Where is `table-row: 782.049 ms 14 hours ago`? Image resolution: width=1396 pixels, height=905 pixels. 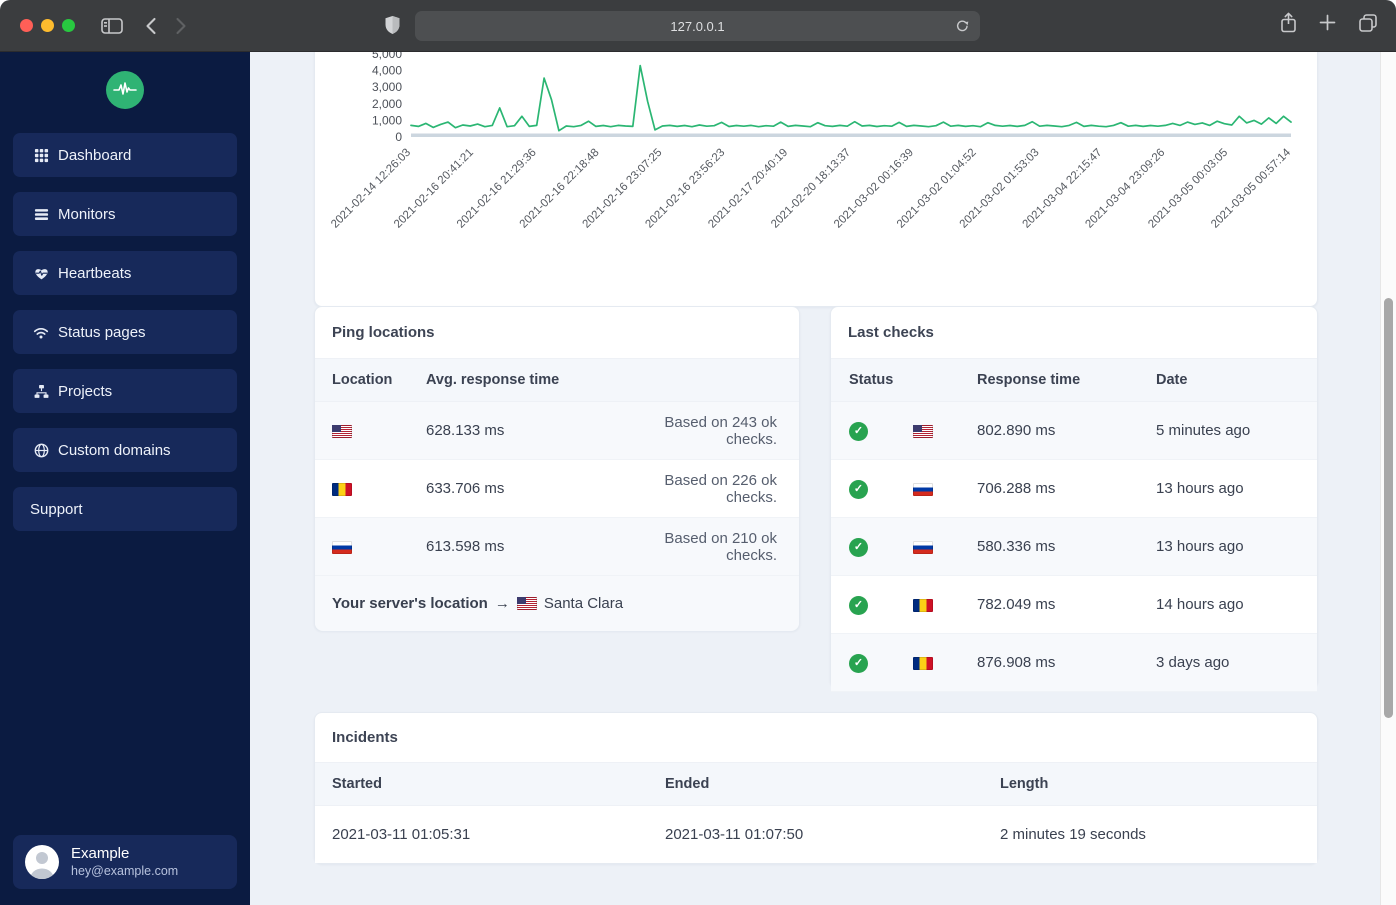 table-row: 782.049 ms 14 hours ago is located at coordinates (1074, 605).